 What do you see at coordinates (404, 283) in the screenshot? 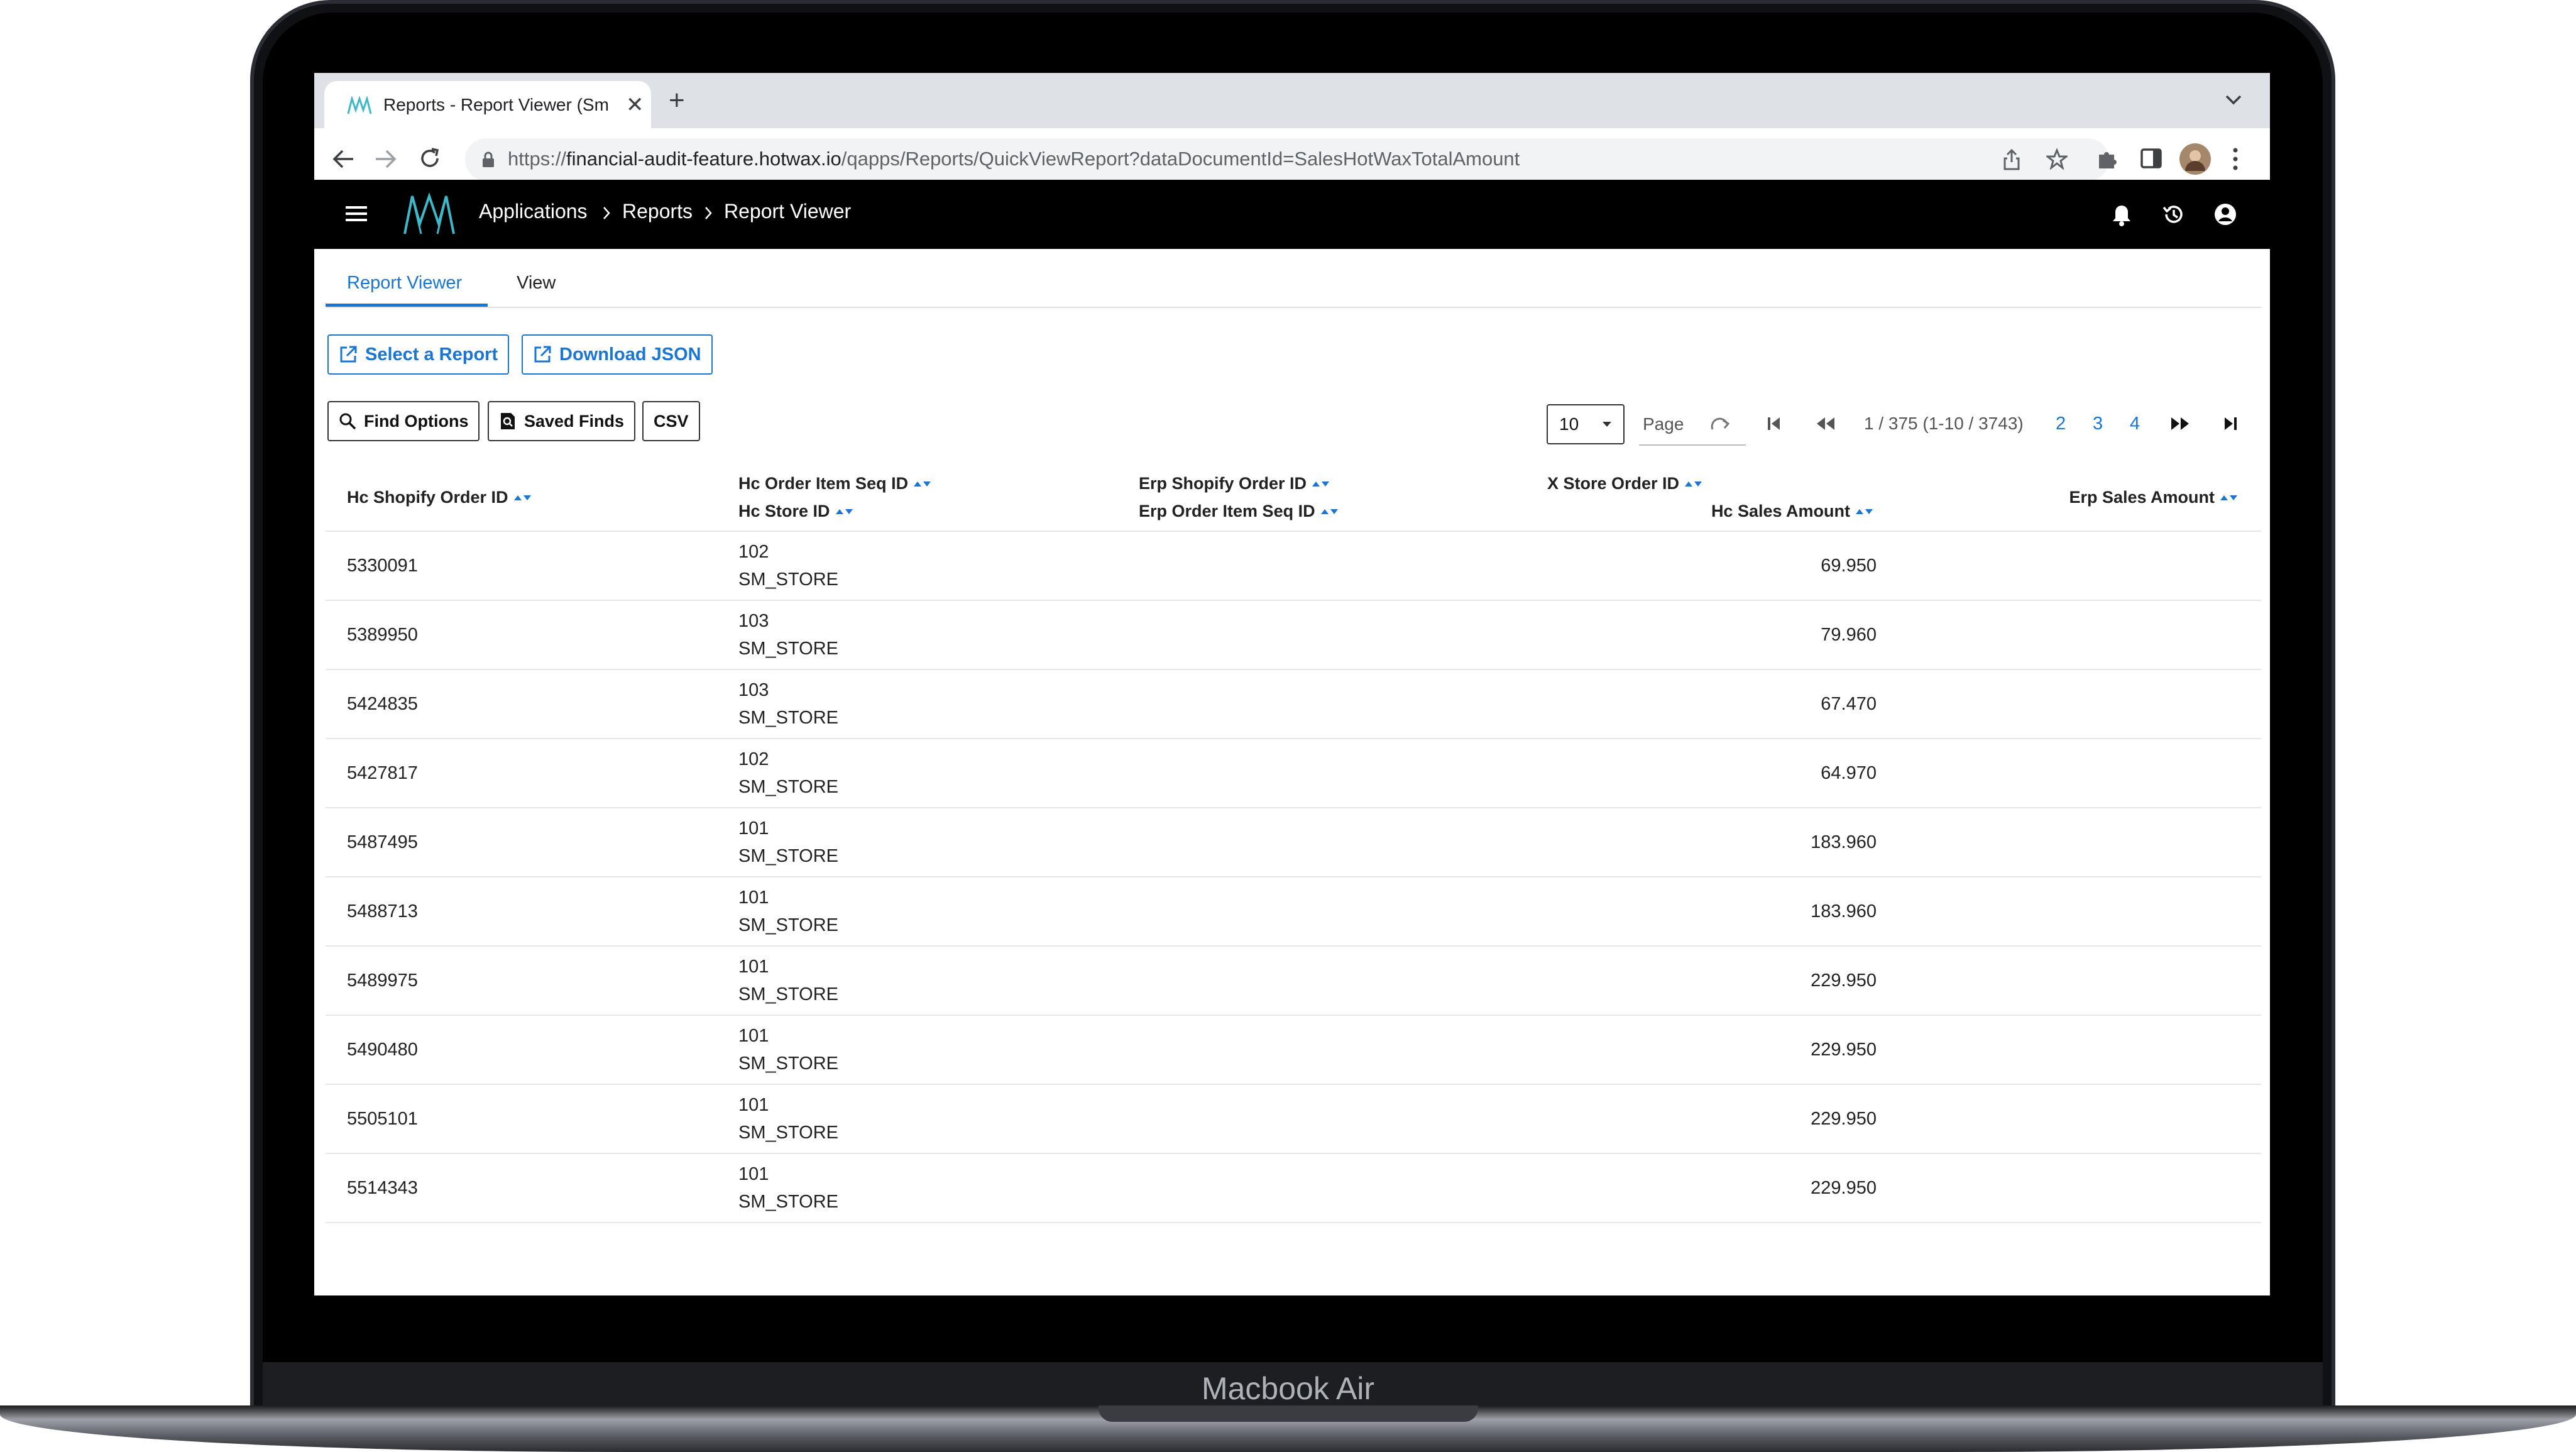
I see `tab-report-viewer: Report Viewer` at bounding box center [404, 283].